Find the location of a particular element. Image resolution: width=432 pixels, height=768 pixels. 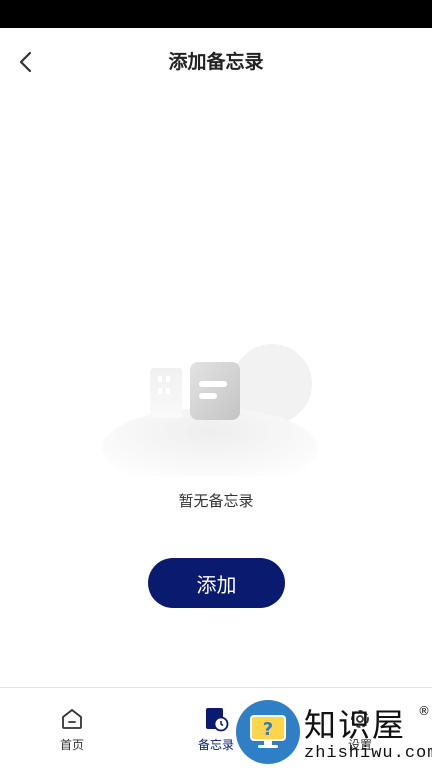

page-title: 添加备忘录 is located at coordinates (216, 62).